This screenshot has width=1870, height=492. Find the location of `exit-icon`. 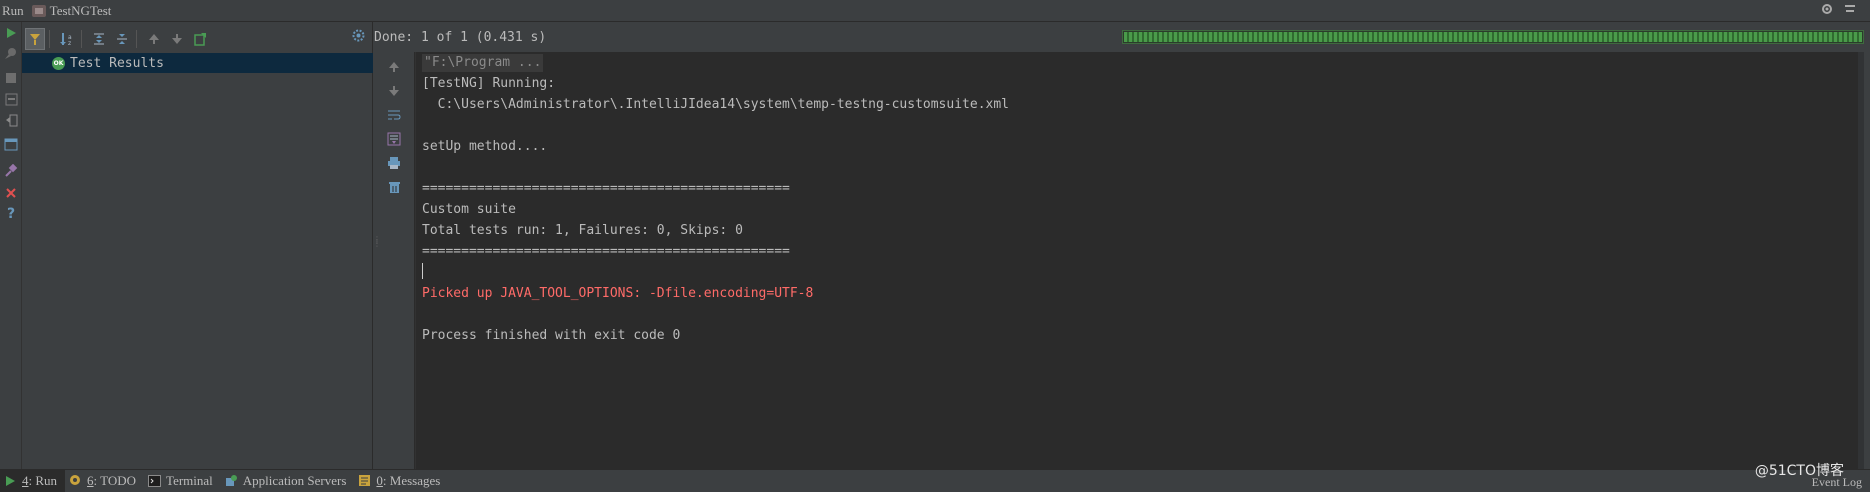

exit-icon is located at coordinates (11, 120).